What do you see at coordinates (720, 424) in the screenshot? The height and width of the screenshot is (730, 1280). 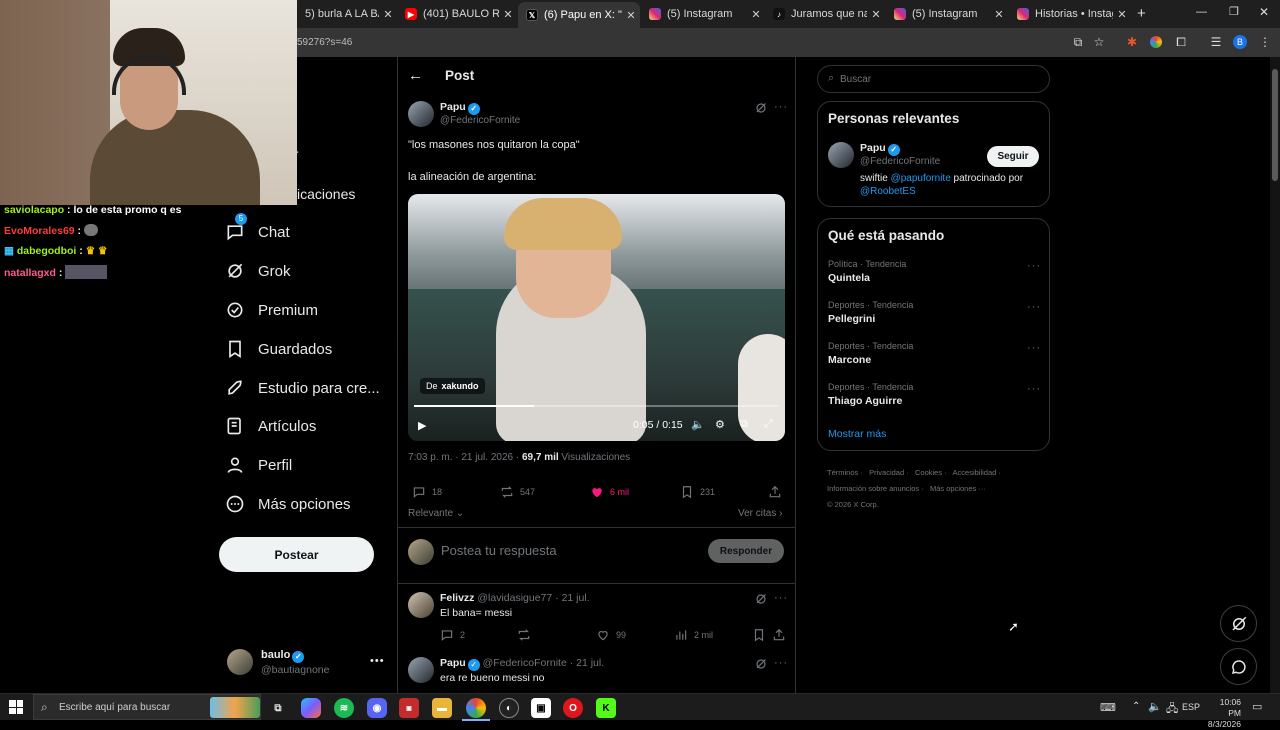 I see `settings-gear-icon: ⚙` at bounding box center [720, 424].